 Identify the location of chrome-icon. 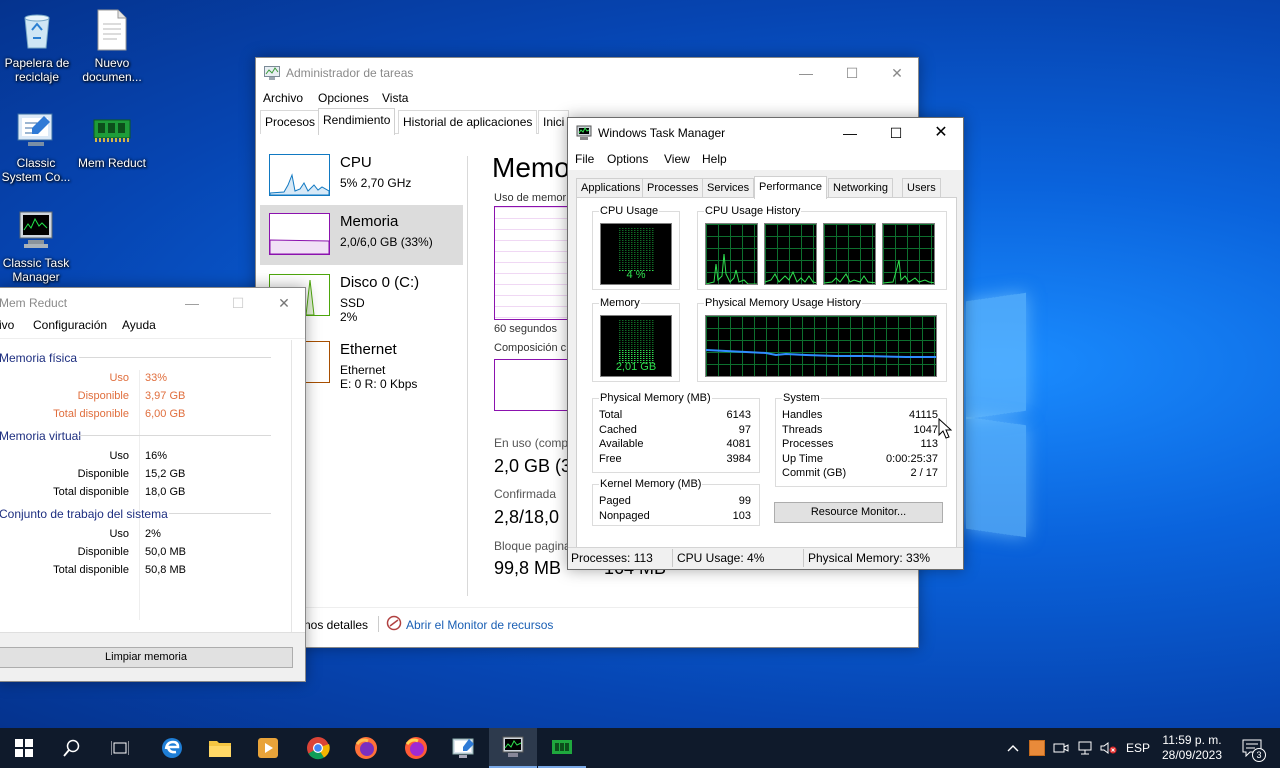
(318, 748).